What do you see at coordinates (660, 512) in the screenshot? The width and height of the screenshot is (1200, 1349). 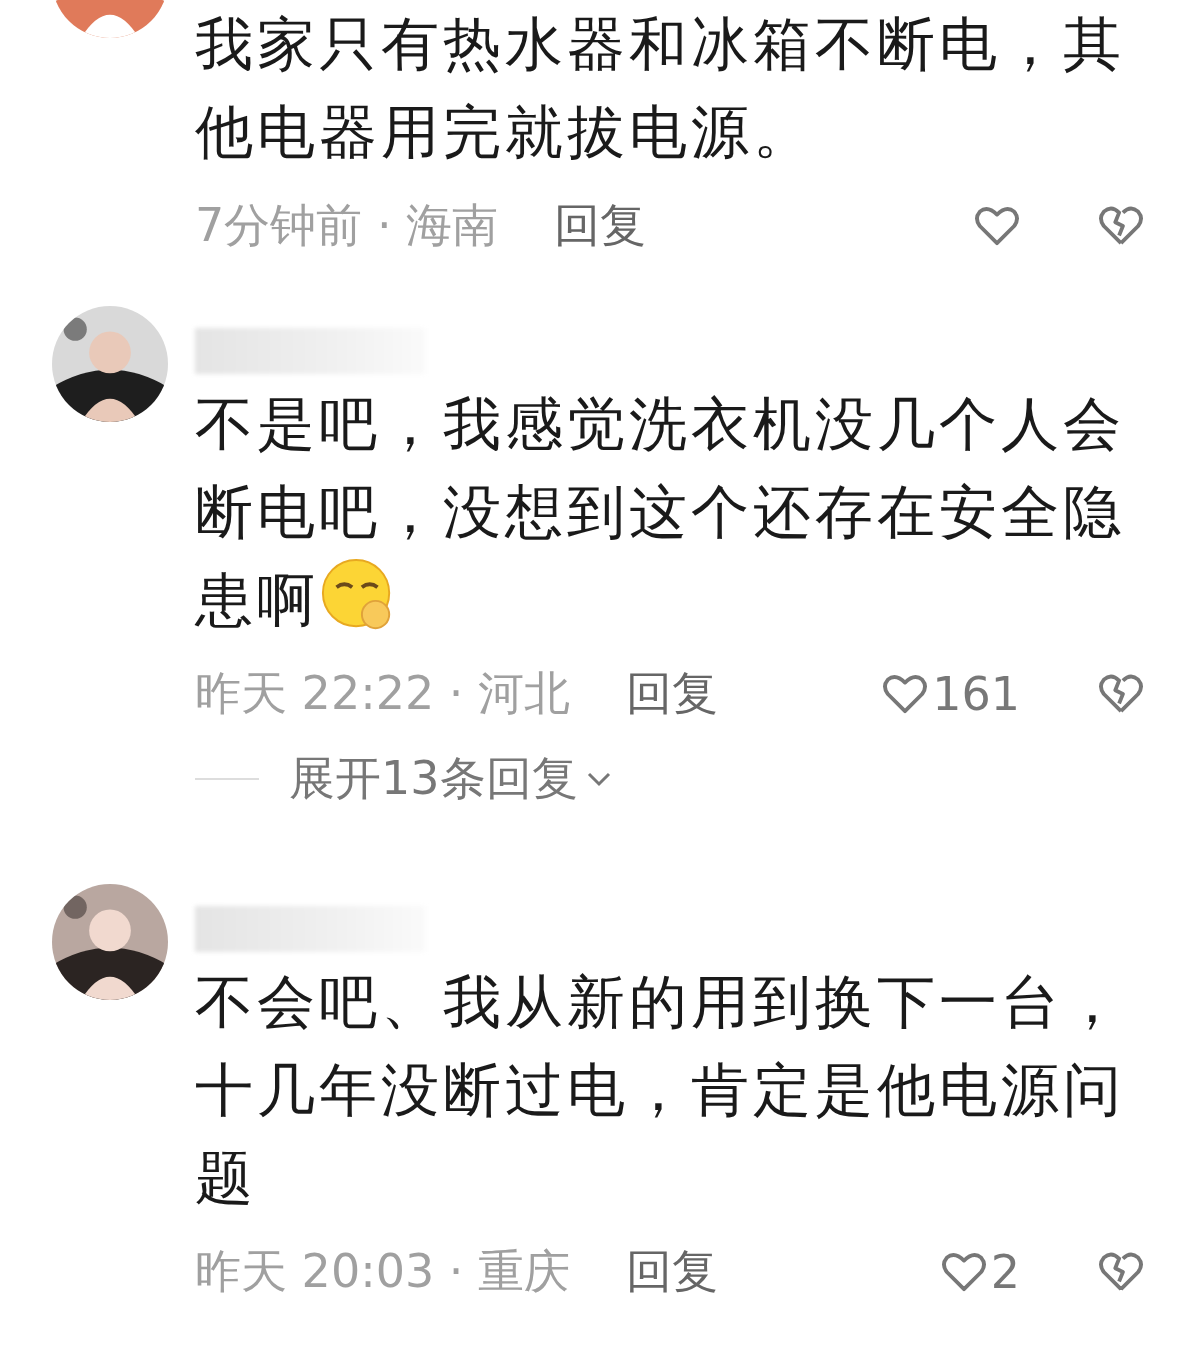 I see `comment-text: 不是吧，我感觉洗衣机没几个人会断电吧，没想到这个还存在安全隐患啊` at bounding box center [660, 512].